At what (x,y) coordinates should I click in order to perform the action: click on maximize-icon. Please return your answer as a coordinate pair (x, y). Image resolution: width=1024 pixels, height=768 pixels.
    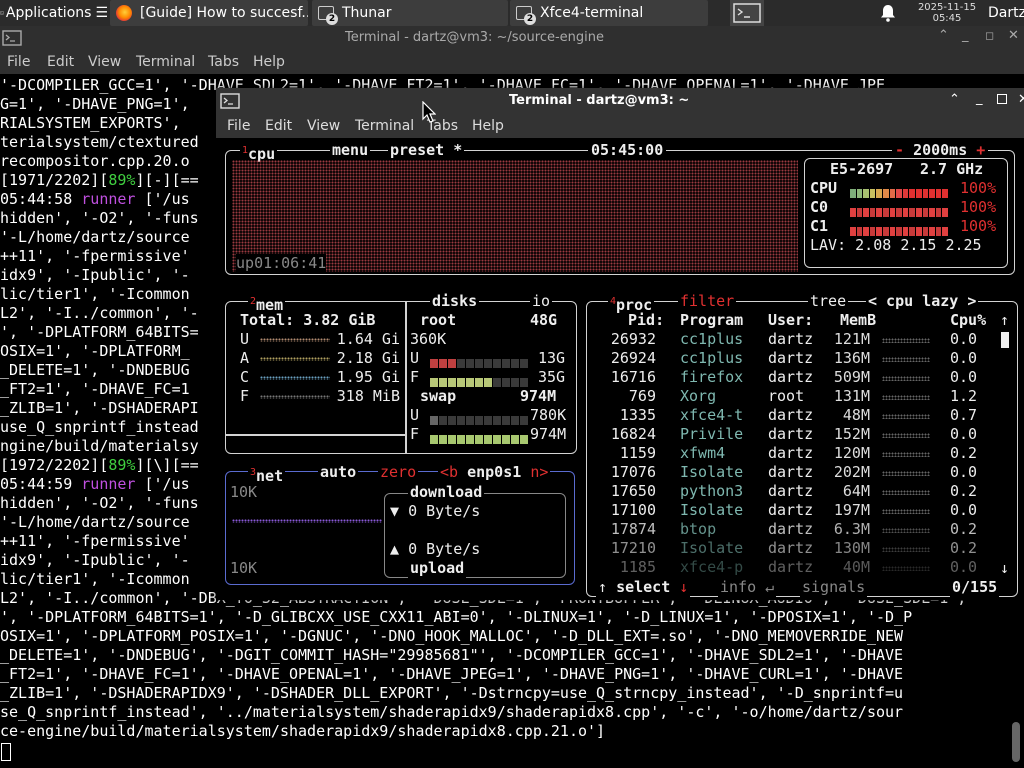
    Looking at the image, I should click on (1002, 99).